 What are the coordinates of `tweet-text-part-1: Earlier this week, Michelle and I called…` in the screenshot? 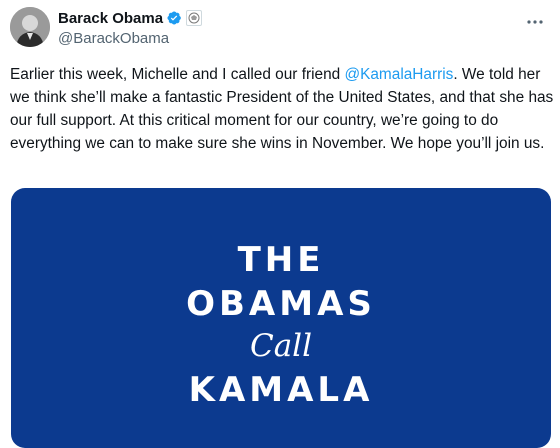 It's located at (177, 74).